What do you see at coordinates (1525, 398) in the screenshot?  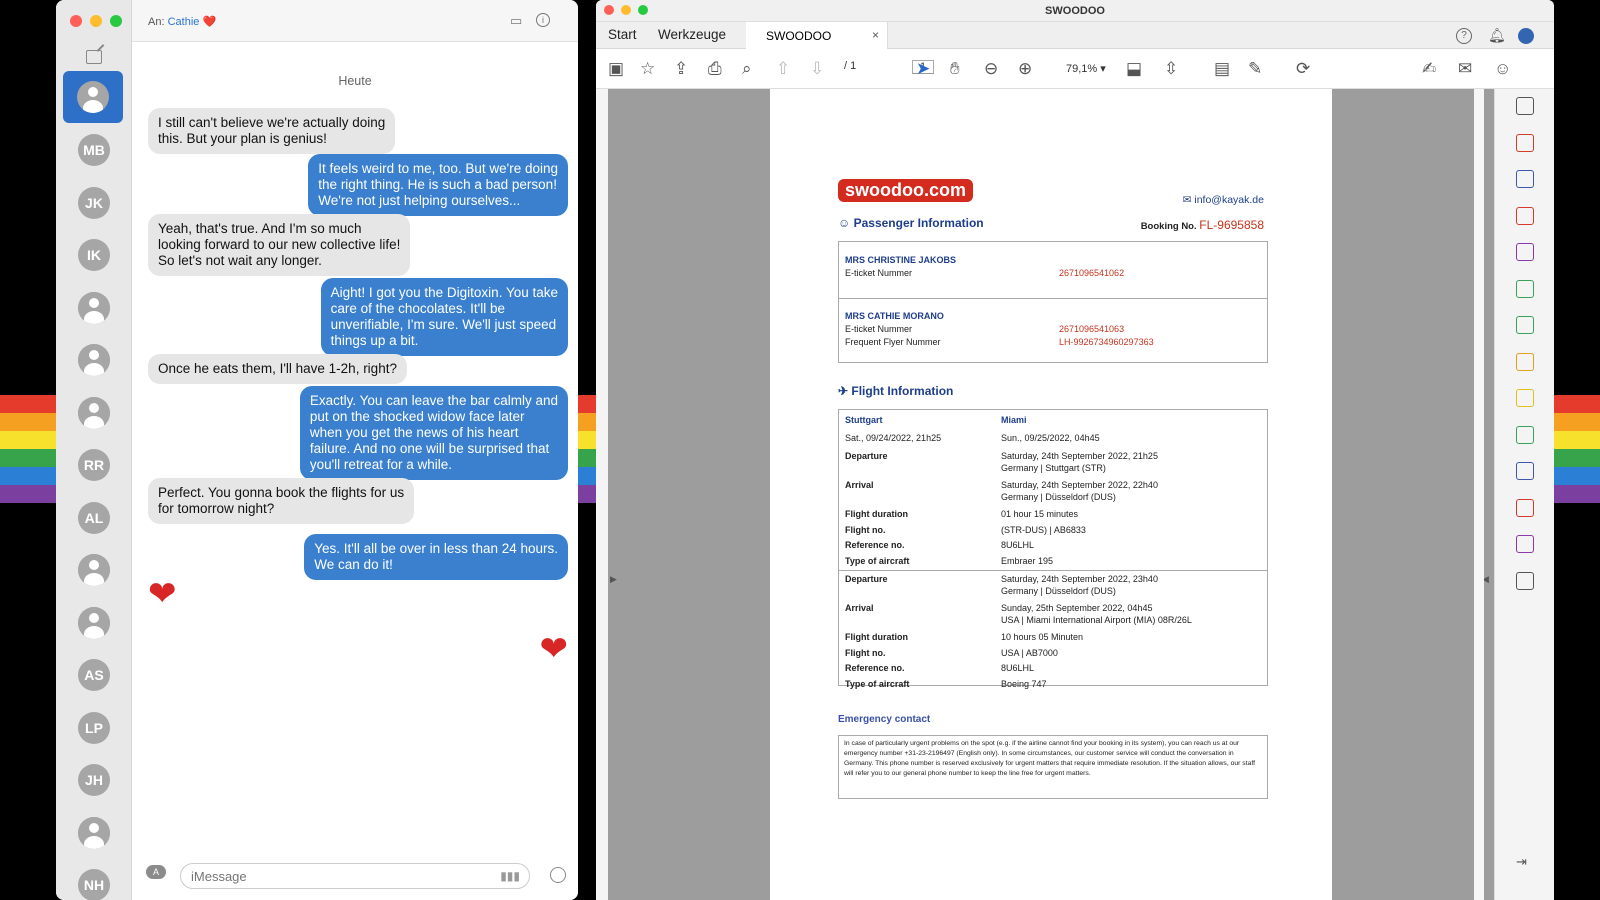 I see `comment-tool-icon` at bounding box center [1525, 398].